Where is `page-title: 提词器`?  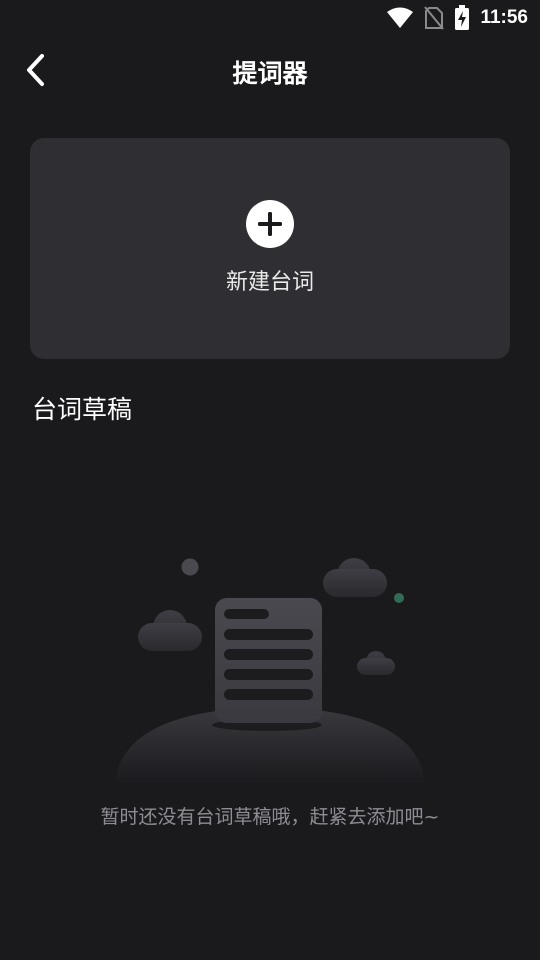 page-title: 提词器 is located at coordinates (270, 73).